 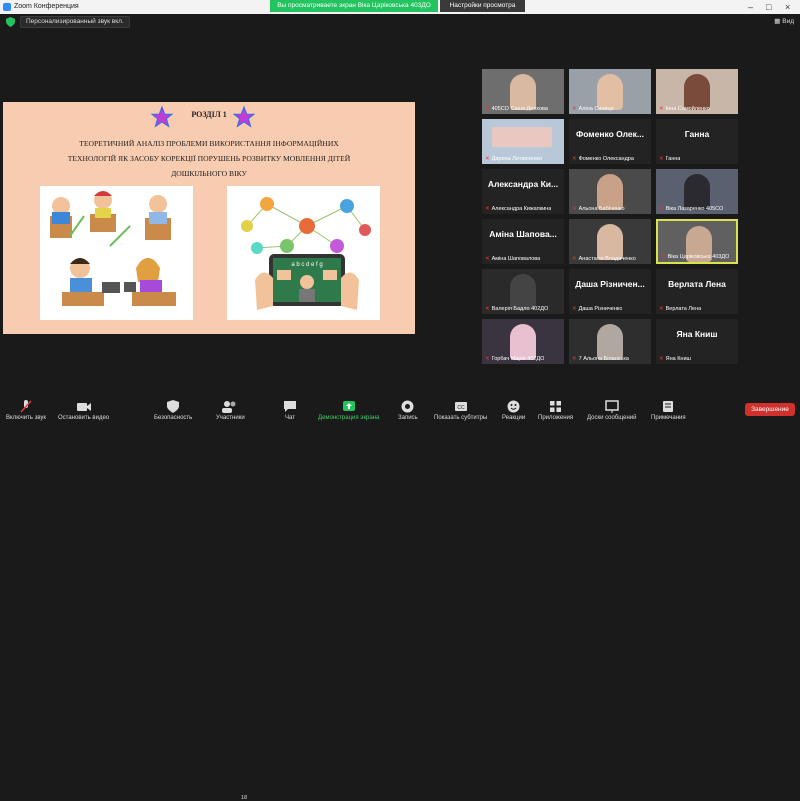 I want to click on record-icon, so click(x=407, y=406).